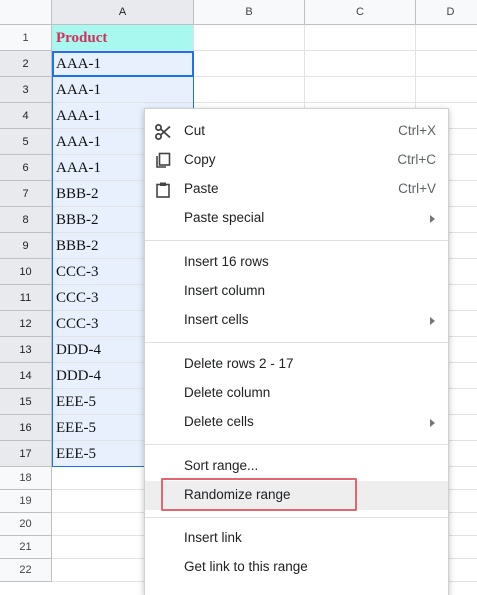  Describe the element at coordinates (26, 116) in the screenshot. I see `row-header-4: 4` at that location.